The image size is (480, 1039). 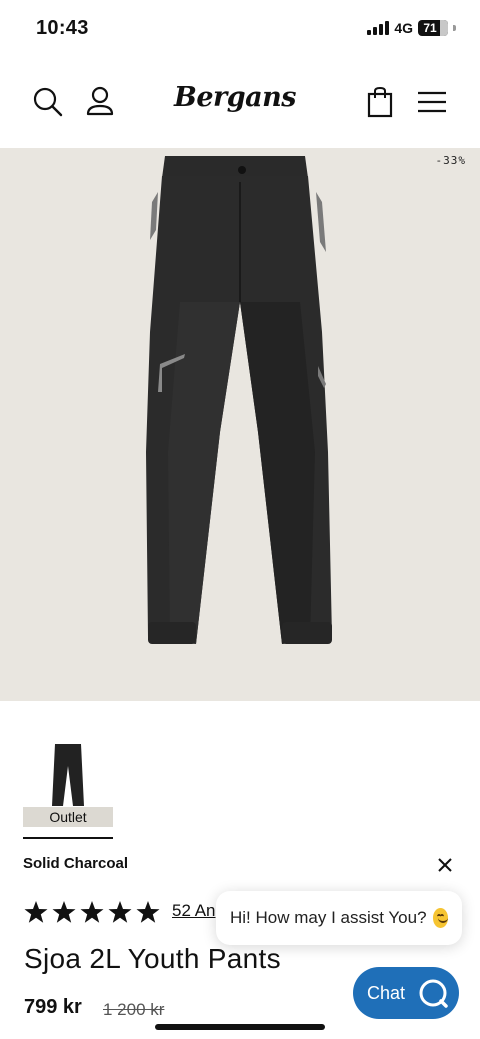 I want to click on account-icon, so click(x=100, y=102).